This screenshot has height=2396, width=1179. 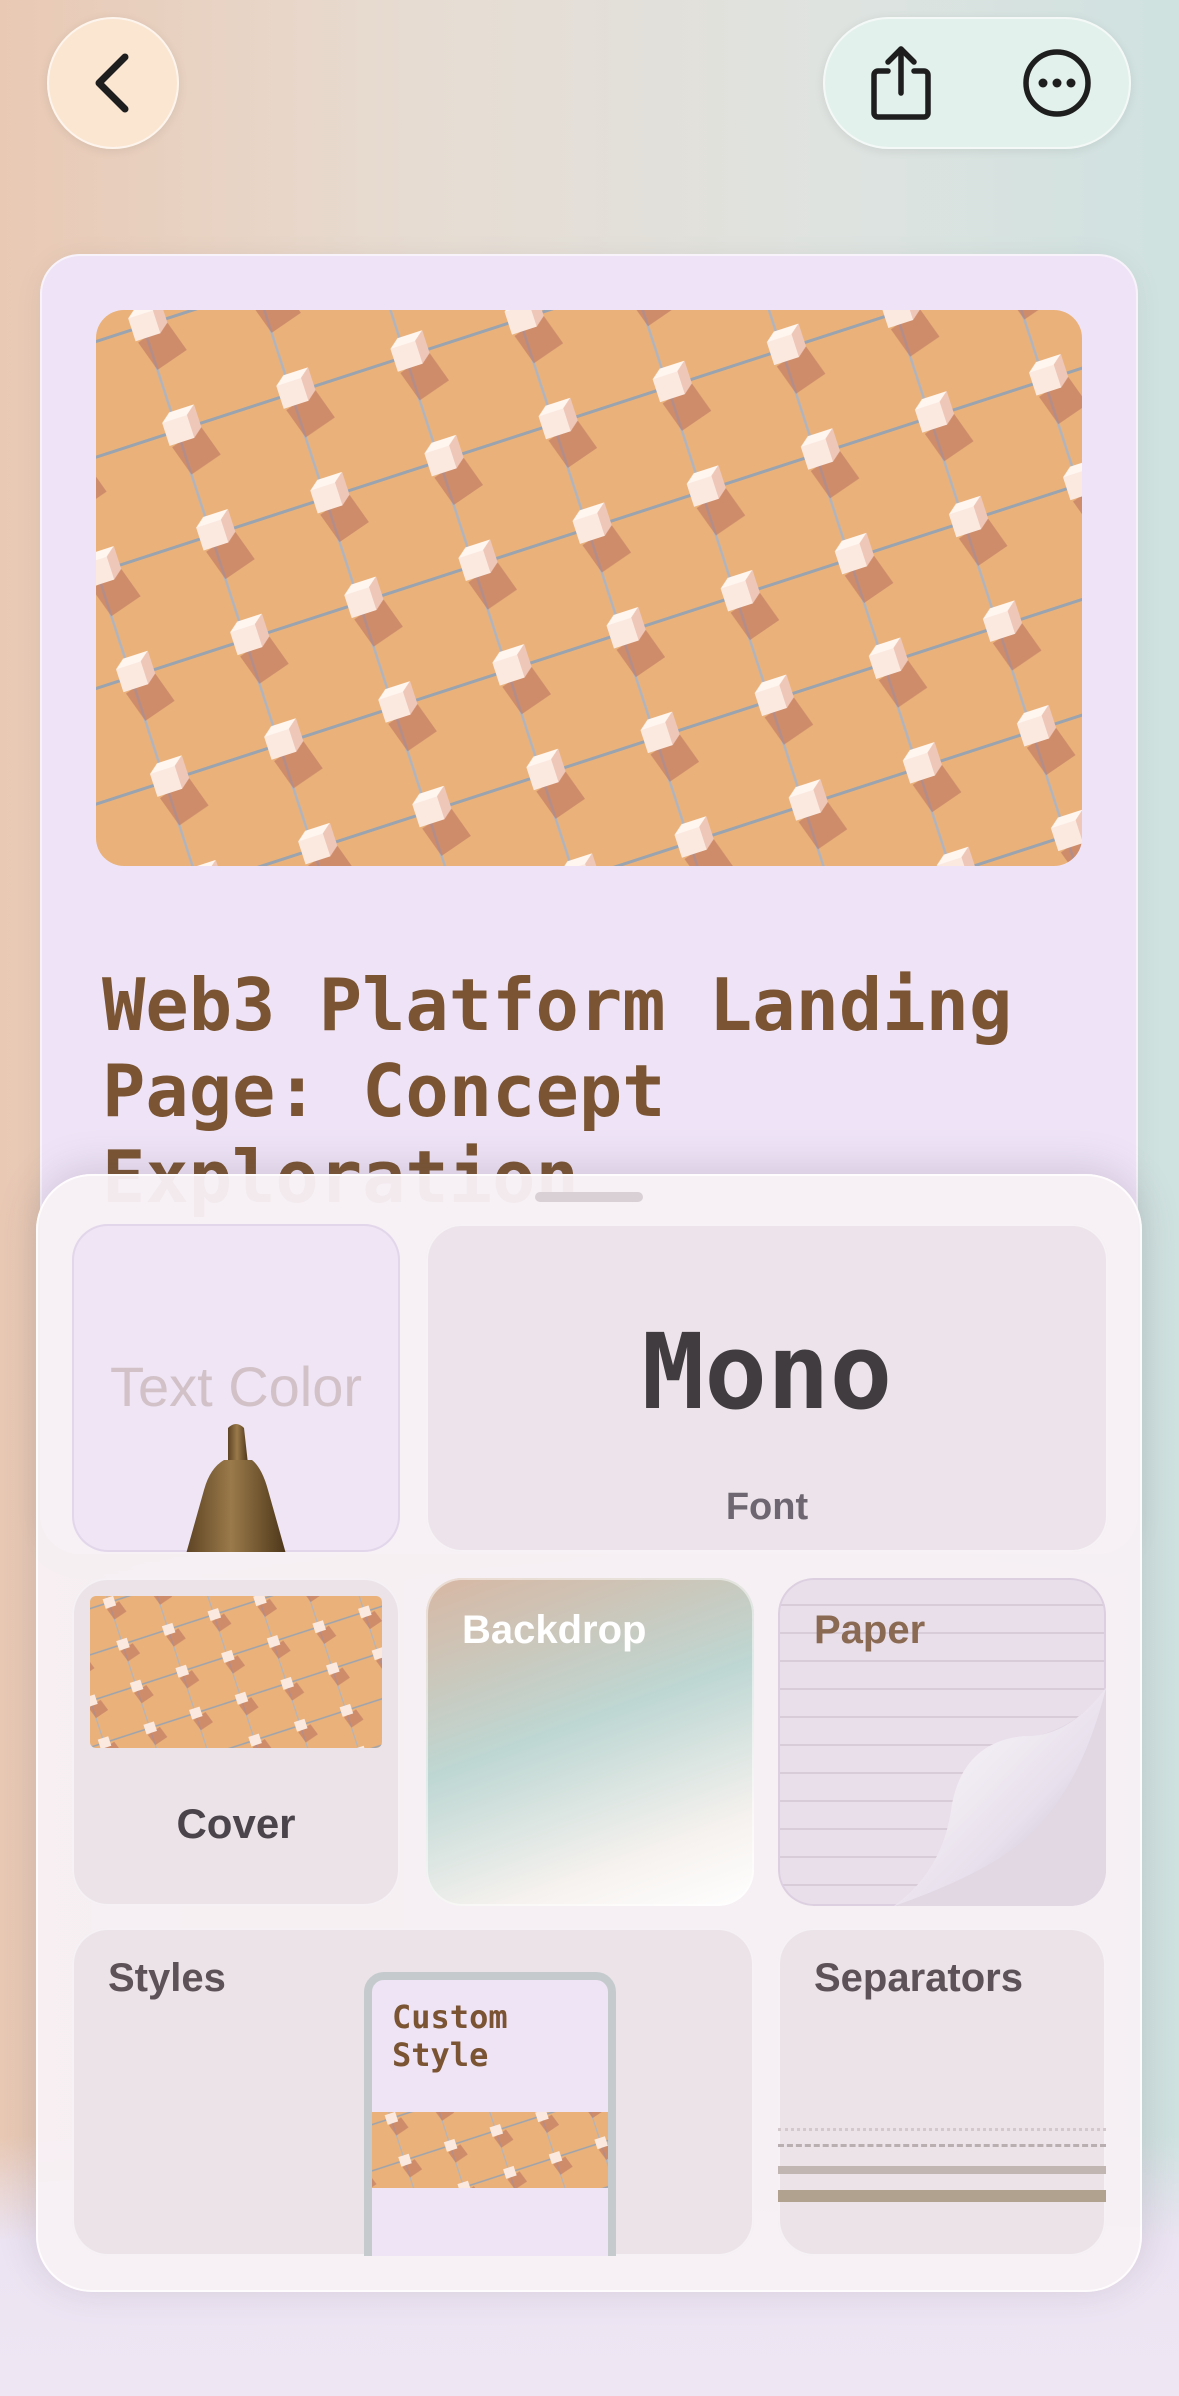 I want to click on separator-dashed, so click(x=942, y=2145).